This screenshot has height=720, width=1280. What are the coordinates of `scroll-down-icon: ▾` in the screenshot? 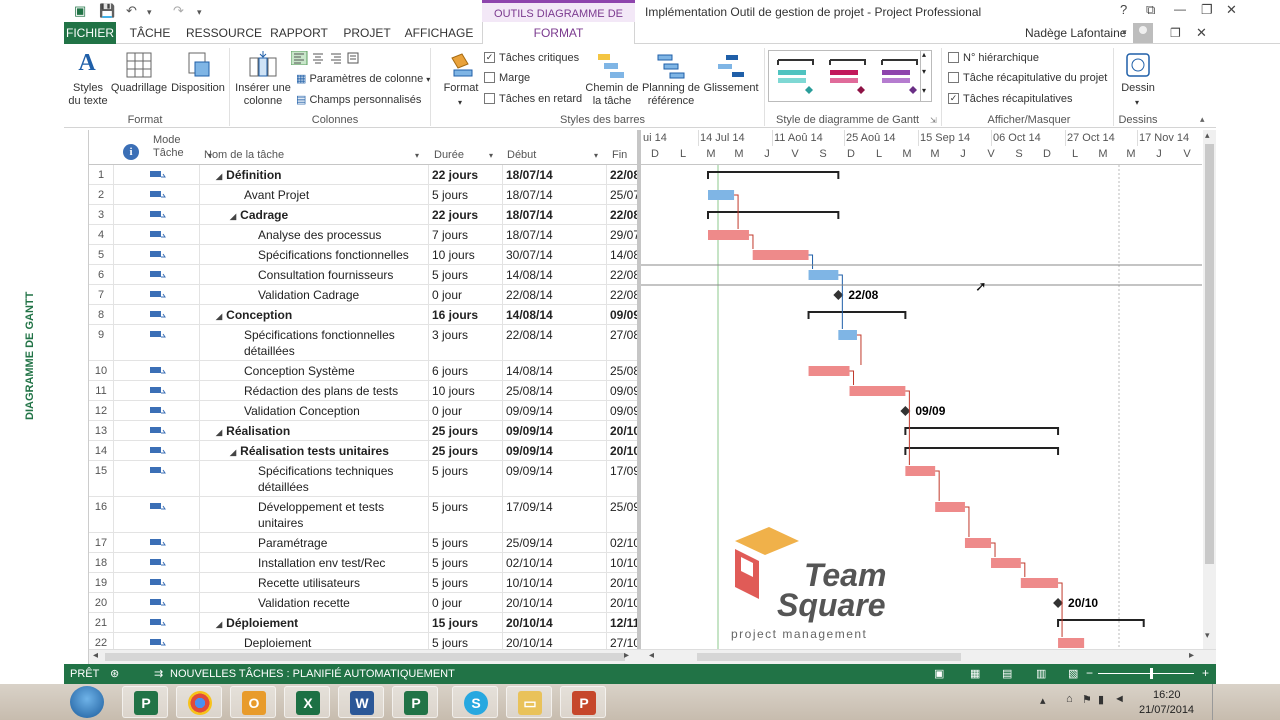 It's located at (1207, 635).